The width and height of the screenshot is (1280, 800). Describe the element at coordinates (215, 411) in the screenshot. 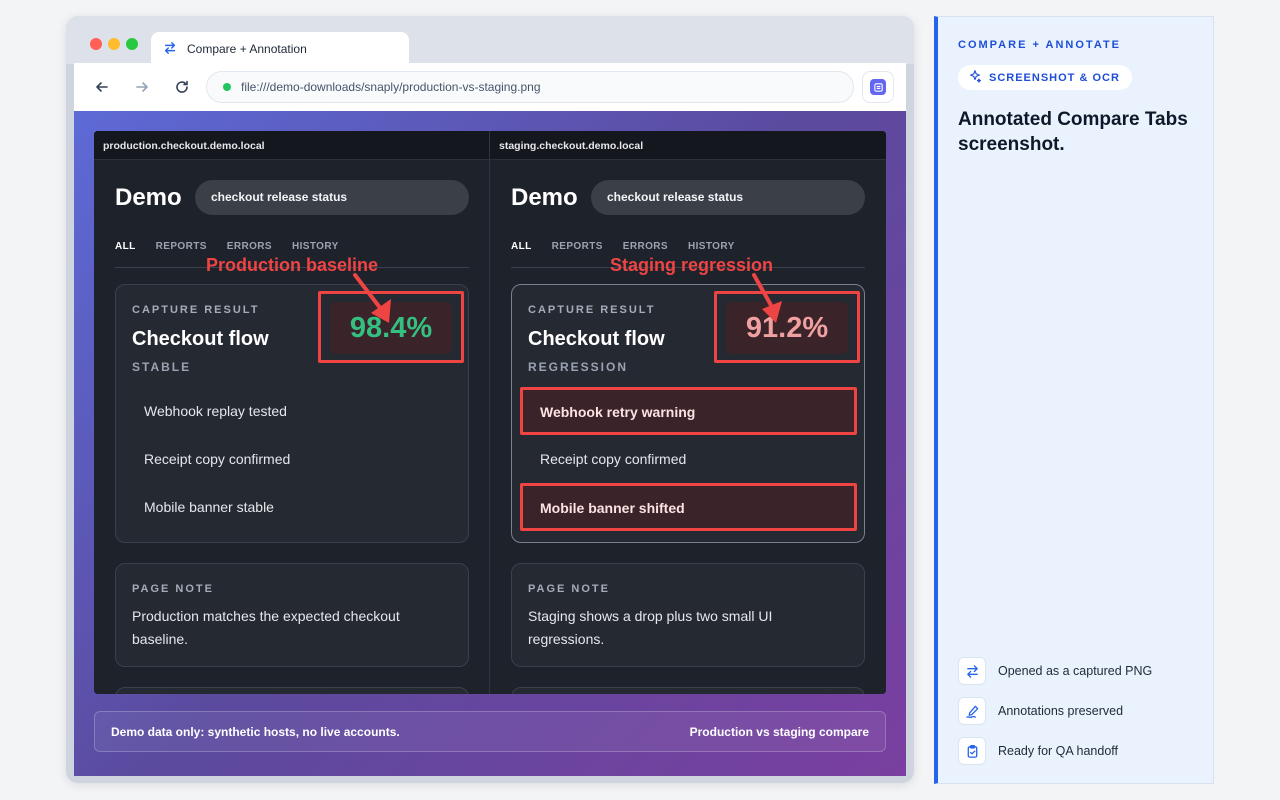

I see `check-item: Webhook replay tested` at that location.